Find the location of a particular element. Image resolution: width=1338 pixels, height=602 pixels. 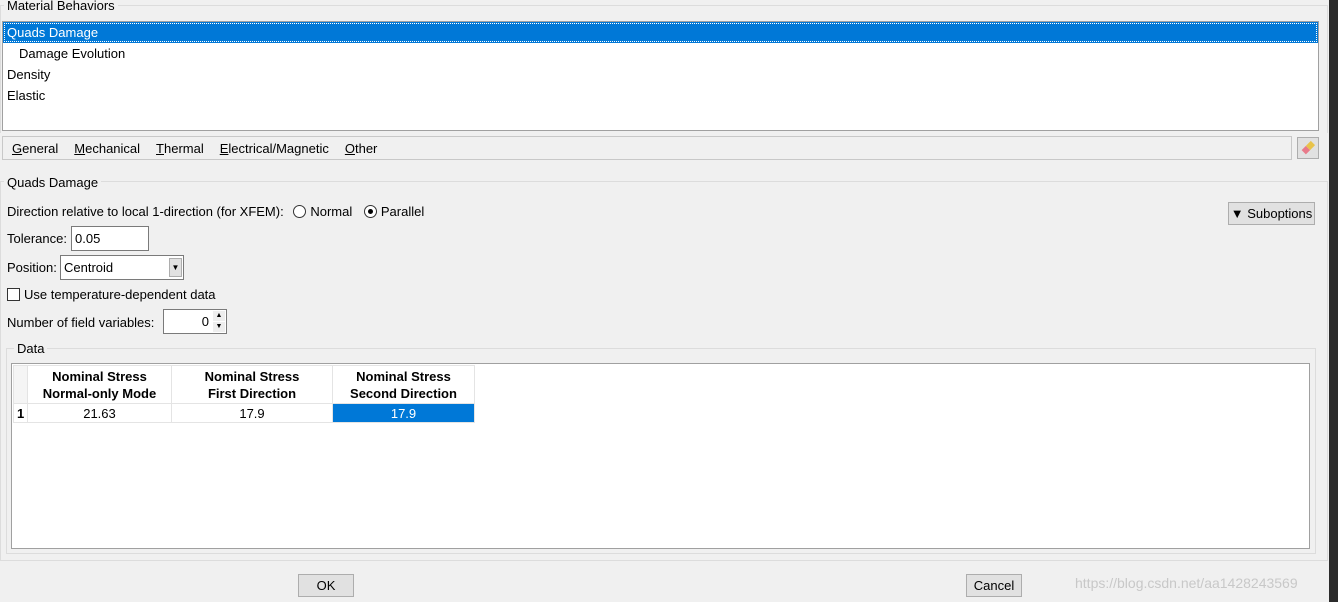

eraser-icon is located at coordinates (1308, 147).